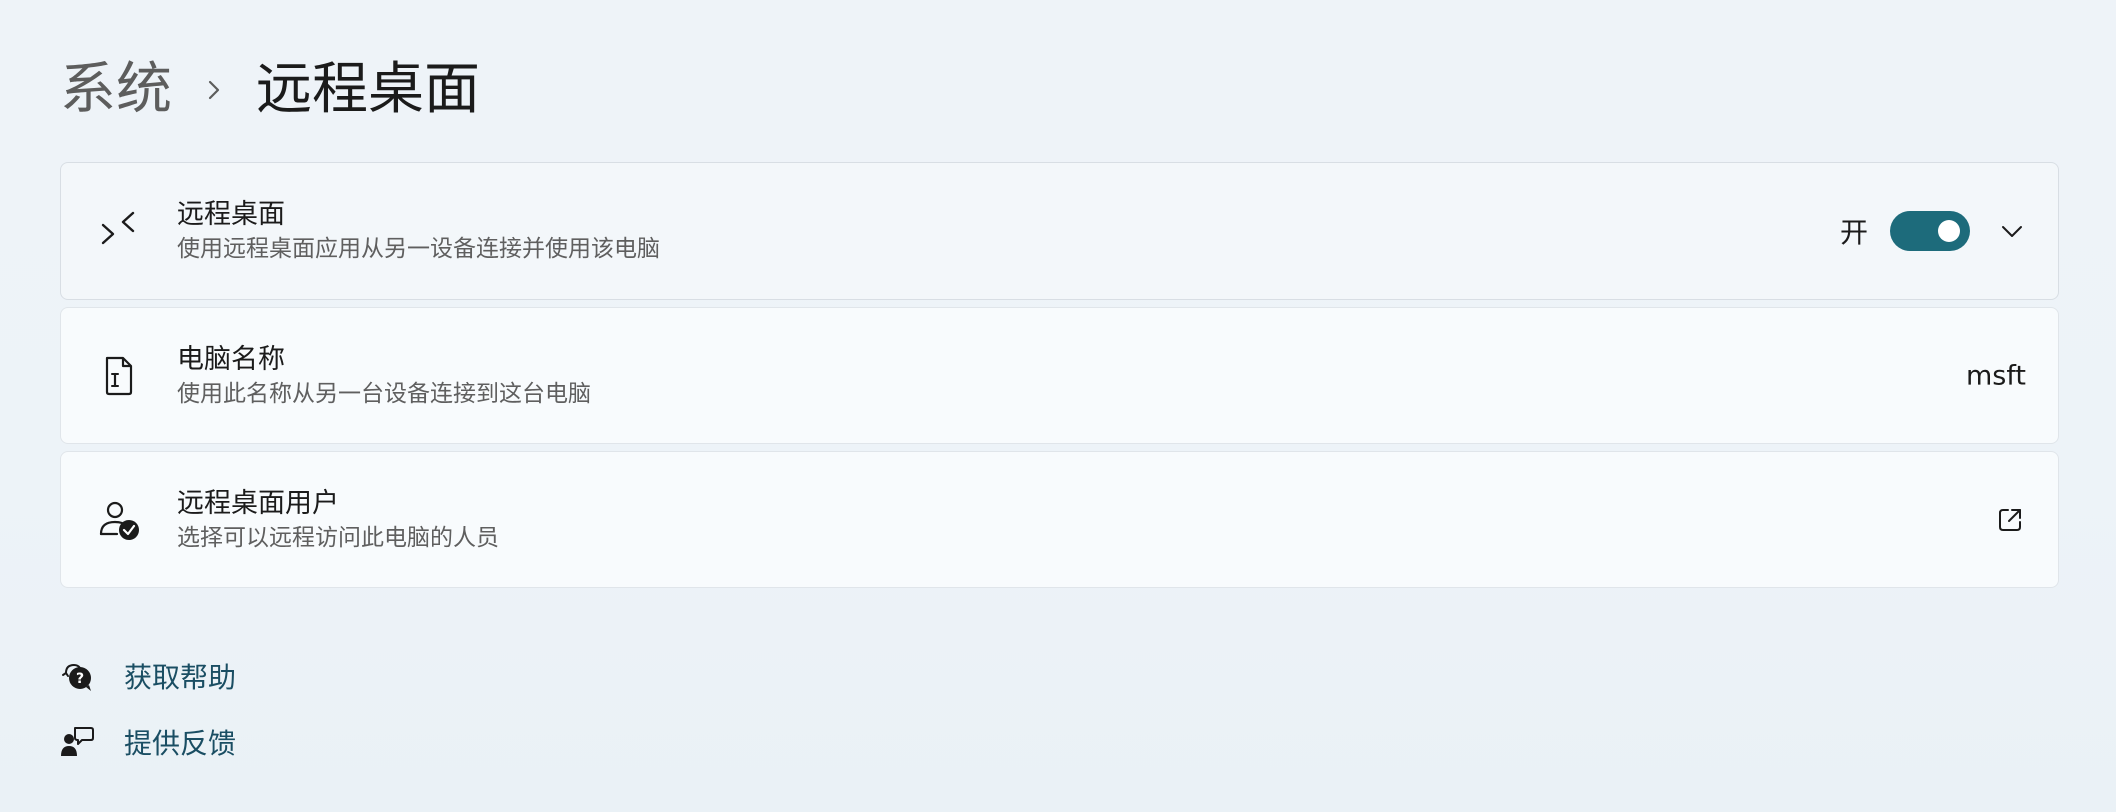 The width and height of the screenshot is (2116, 812). Describe the element at coordinates (1853, 232) in the screenshot. I see `toggle-state-label: 开` at that location.